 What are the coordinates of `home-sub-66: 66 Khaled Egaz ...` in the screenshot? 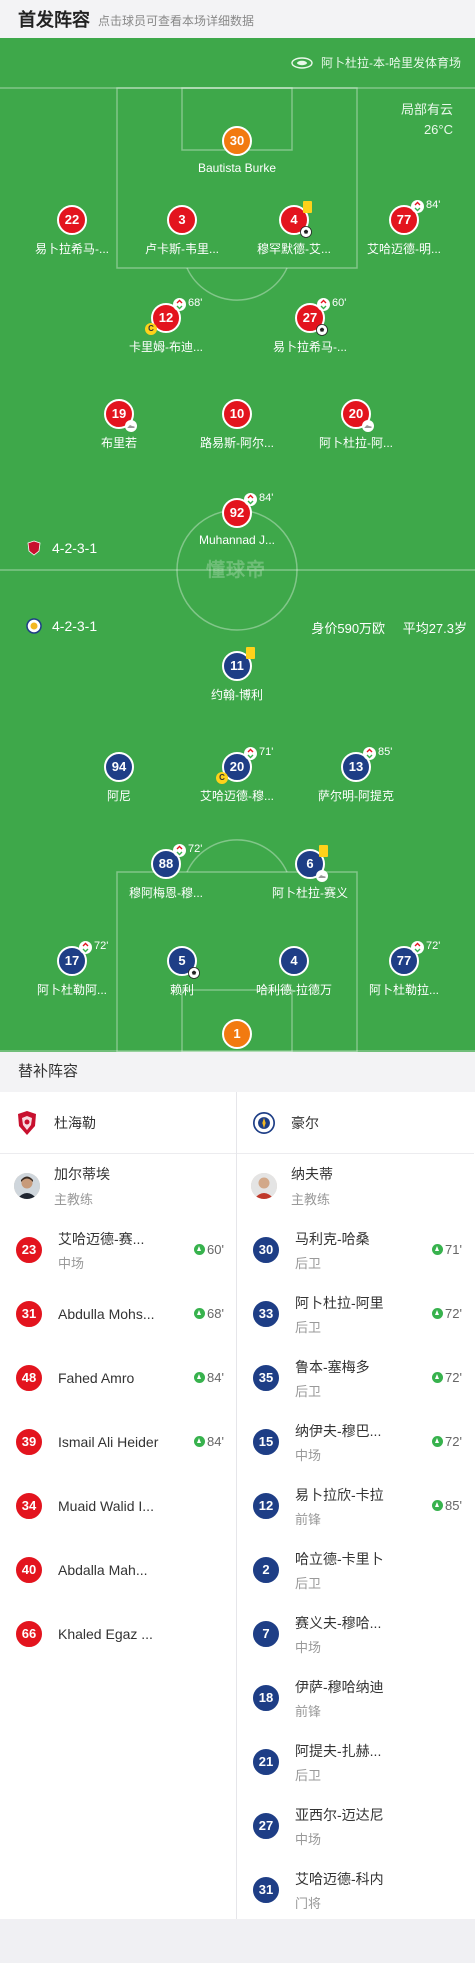 It's located at (118, 1634).